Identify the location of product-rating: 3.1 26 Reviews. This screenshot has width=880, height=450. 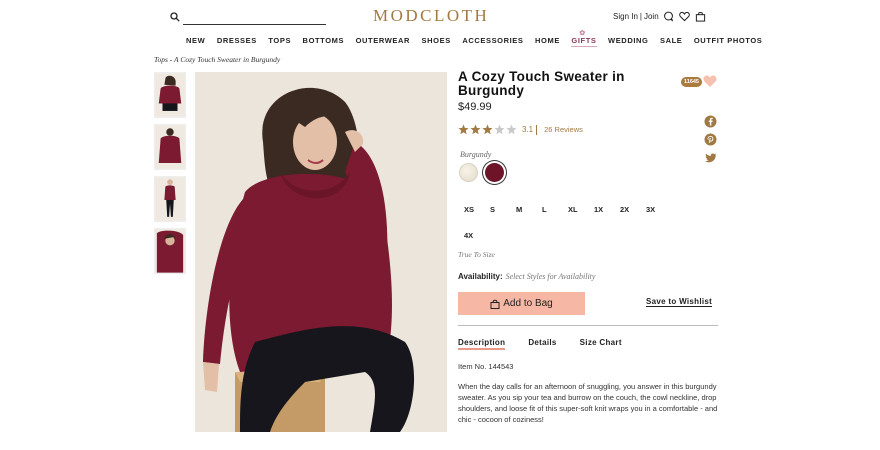
(520, 129).